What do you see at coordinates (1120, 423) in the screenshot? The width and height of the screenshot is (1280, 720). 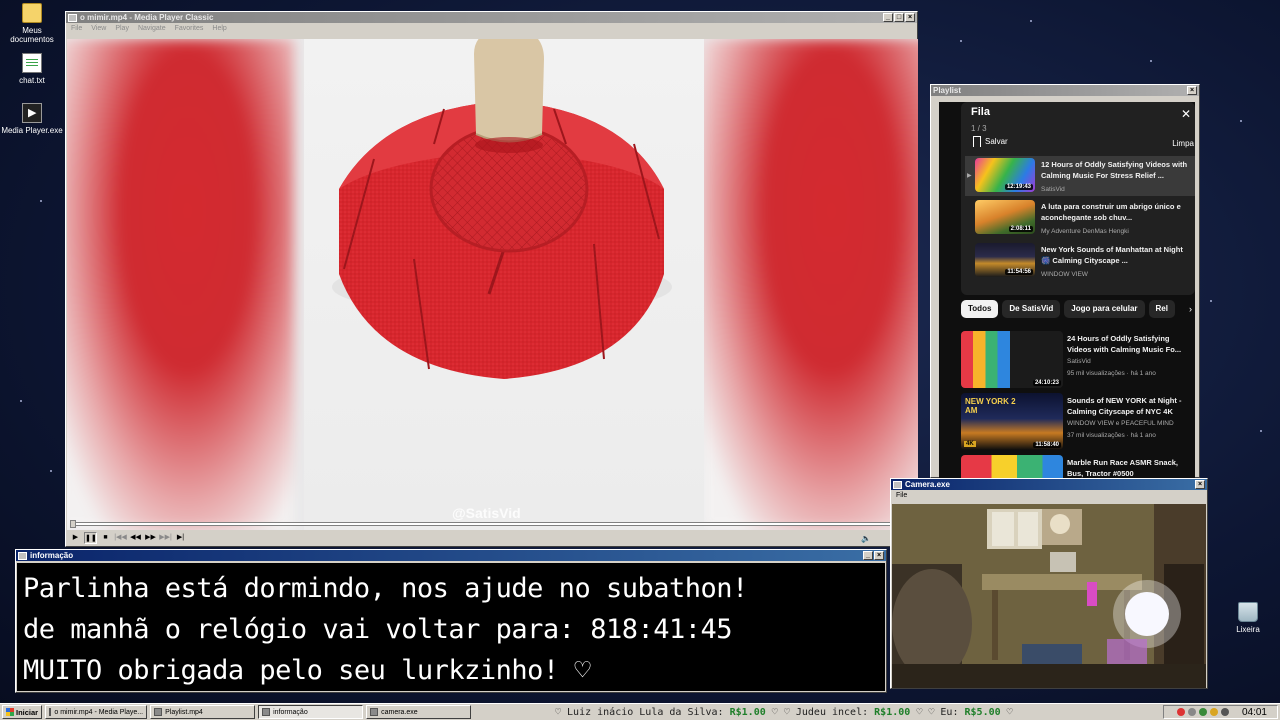 I see `video-channel: WINDOW VIEW e PEACEFUL MIND` at bounding box center [1120, 423].